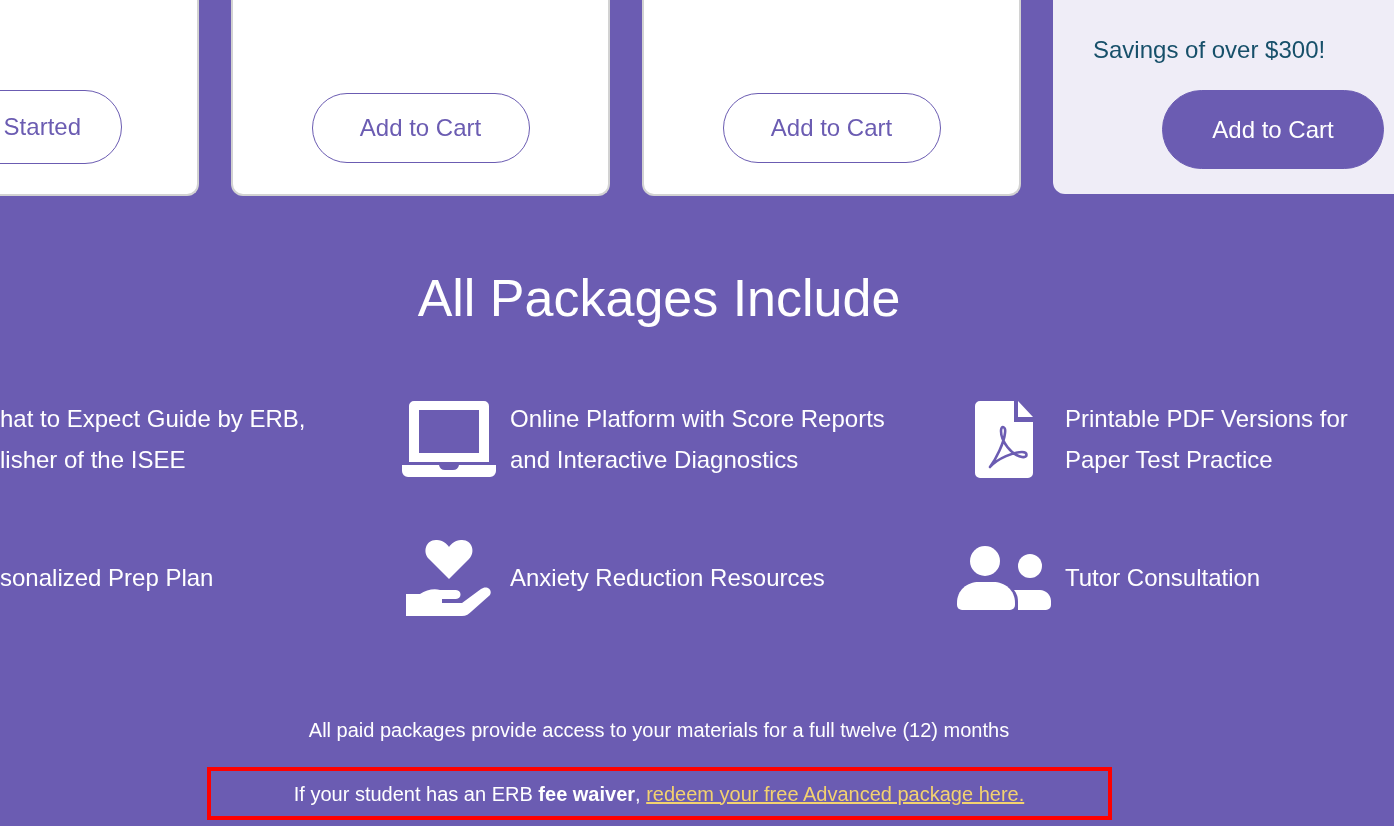 The image size is (1394, 826). What do you see at coordinates (1163, 578) in the screenshot?
I see `feature-text: Tutor Consultation` at bounding box center [1163, 578].